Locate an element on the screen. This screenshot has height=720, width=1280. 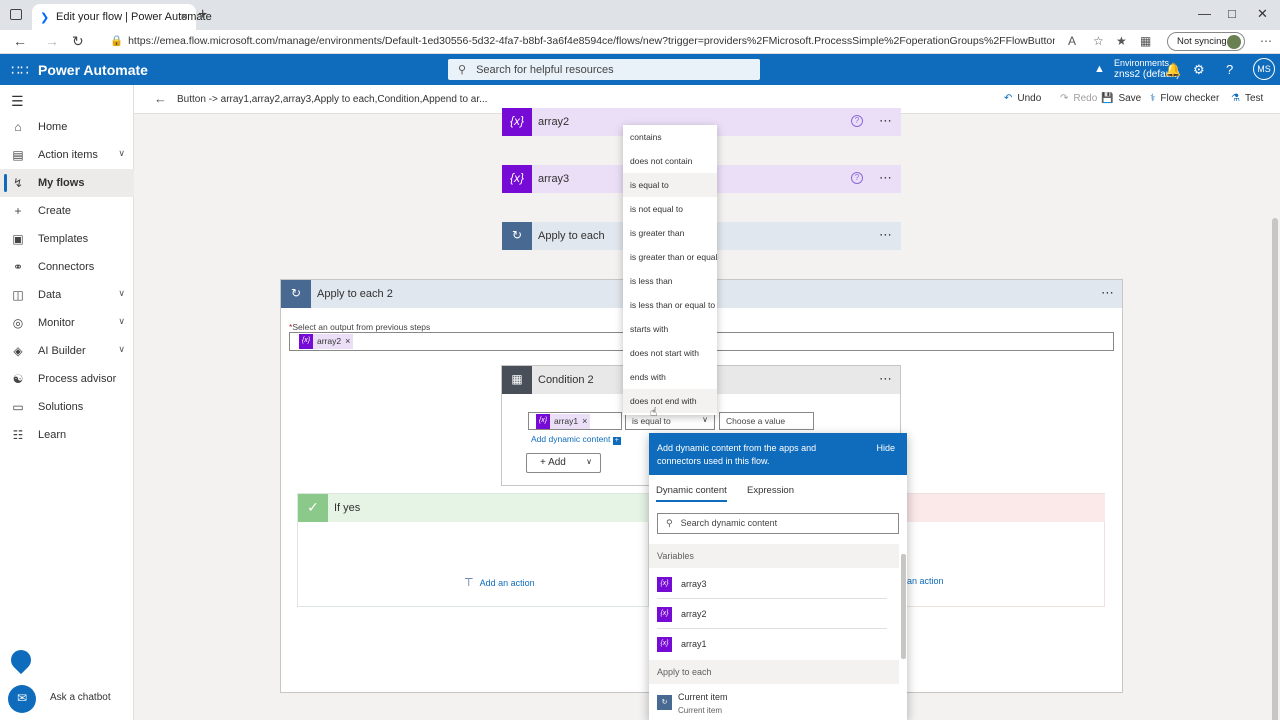
window-menu-icon is located at coordinates (16, 14).